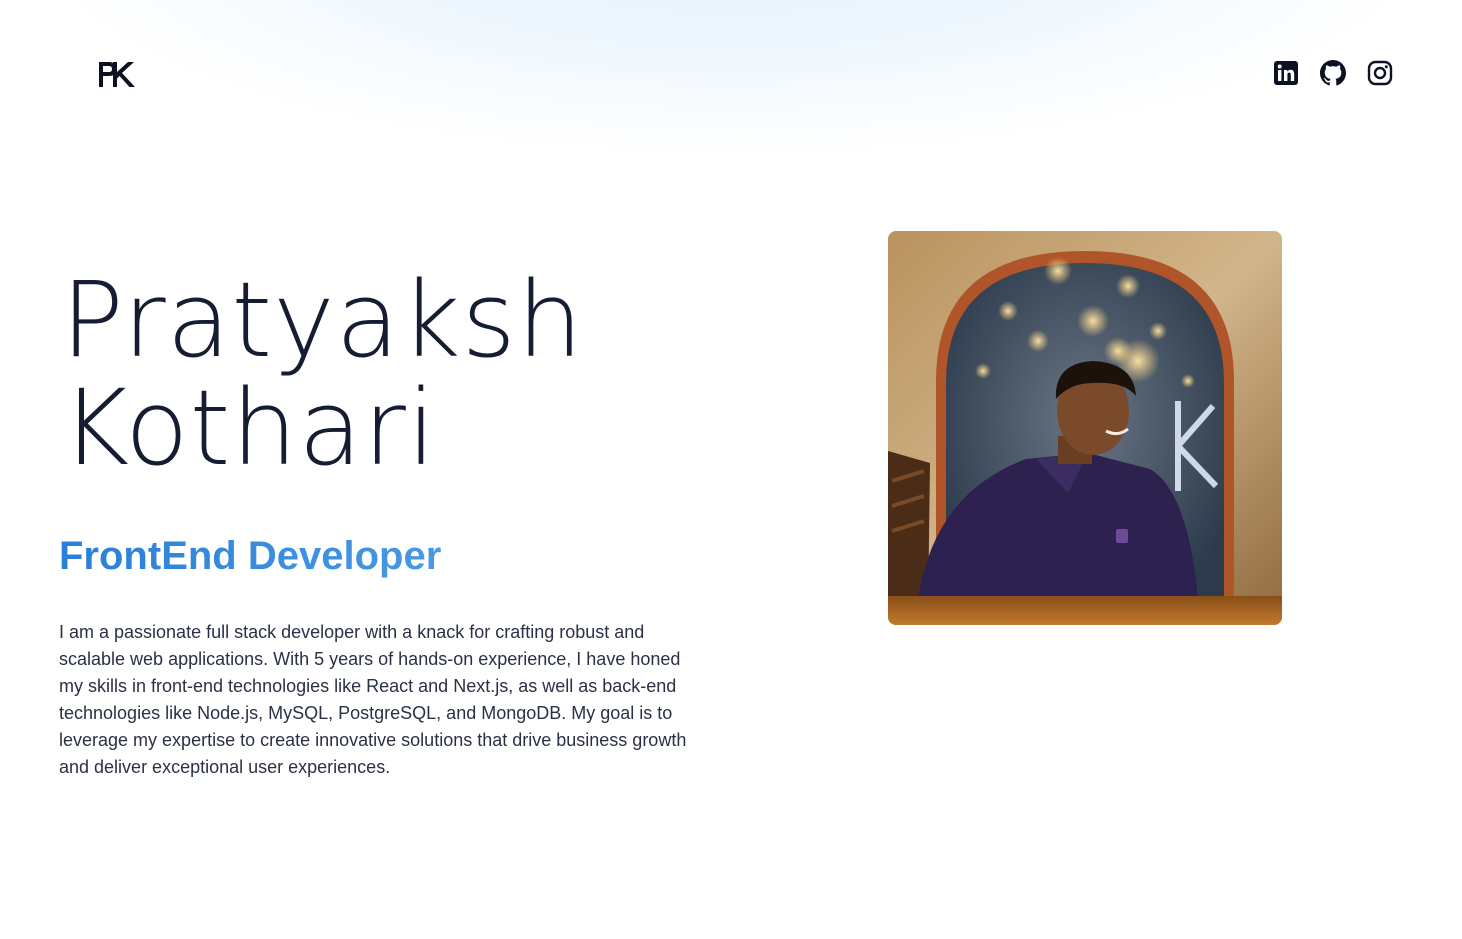 This screenshot has width=1462, height=939. Describe the element at coordinates (322, 320) in the screenshot. I see `first-name: Pratyaksh` at that location.